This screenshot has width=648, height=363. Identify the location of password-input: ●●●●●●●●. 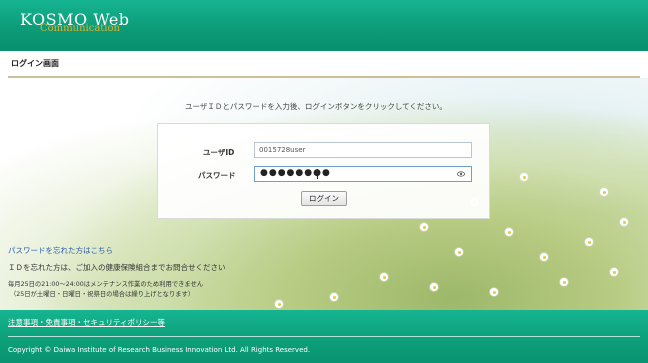
(363, 174).